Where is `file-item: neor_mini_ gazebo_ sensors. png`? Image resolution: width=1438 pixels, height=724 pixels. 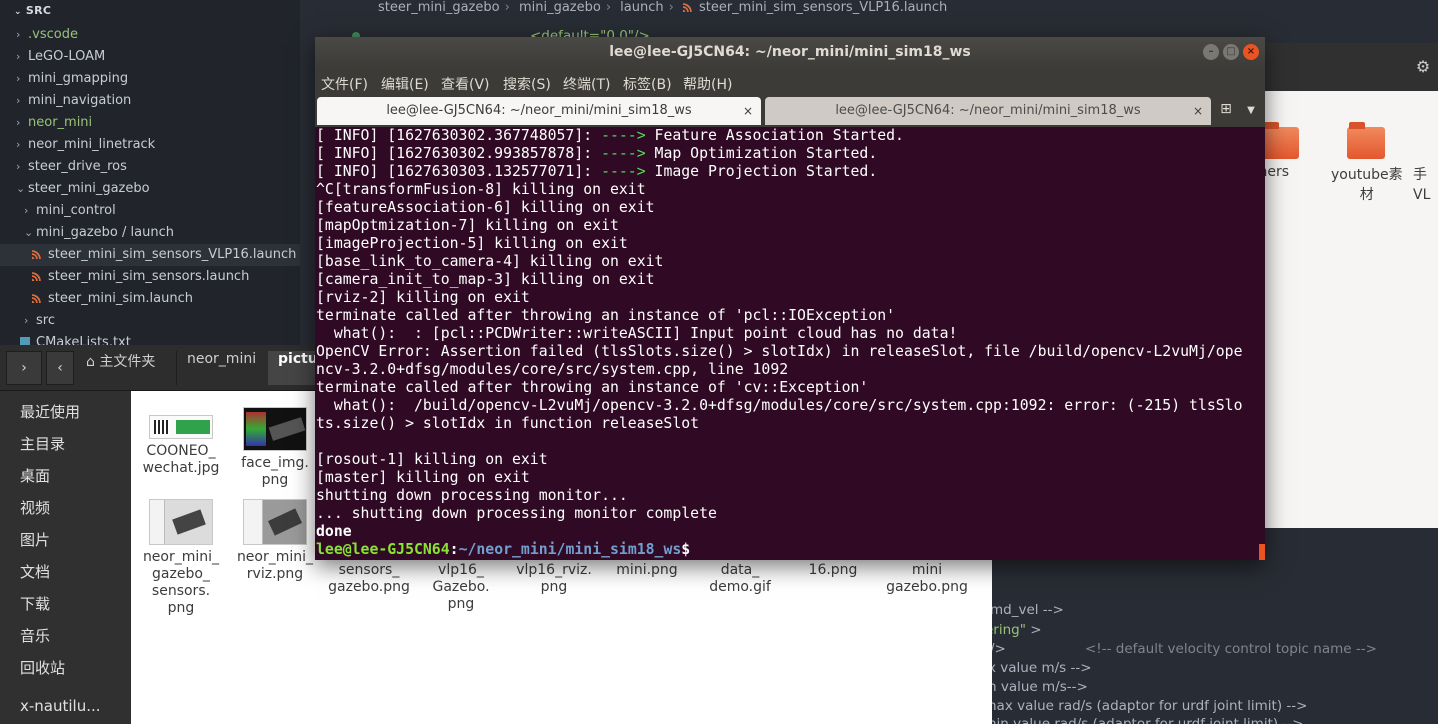 file-item: neor_mini_ gazebo_ sensors. png is located at coordinates (181, 558).